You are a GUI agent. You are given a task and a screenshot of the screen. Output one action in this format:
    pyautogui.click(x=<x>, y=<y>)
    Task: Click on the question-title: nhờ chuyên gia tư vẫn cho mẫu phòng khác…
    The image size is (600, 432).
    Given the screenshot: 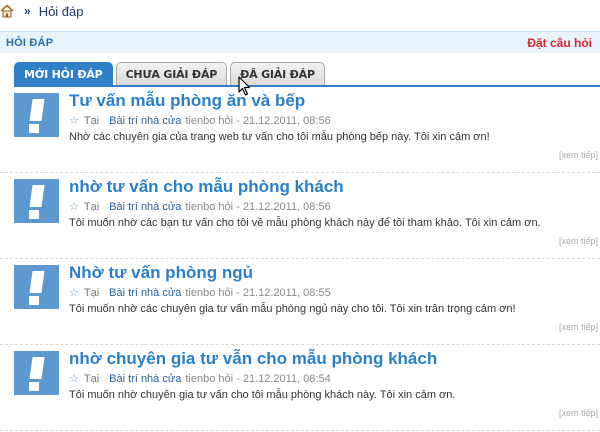 What is the action you would take?
    pyautogui.click(x=253, y=359)
    